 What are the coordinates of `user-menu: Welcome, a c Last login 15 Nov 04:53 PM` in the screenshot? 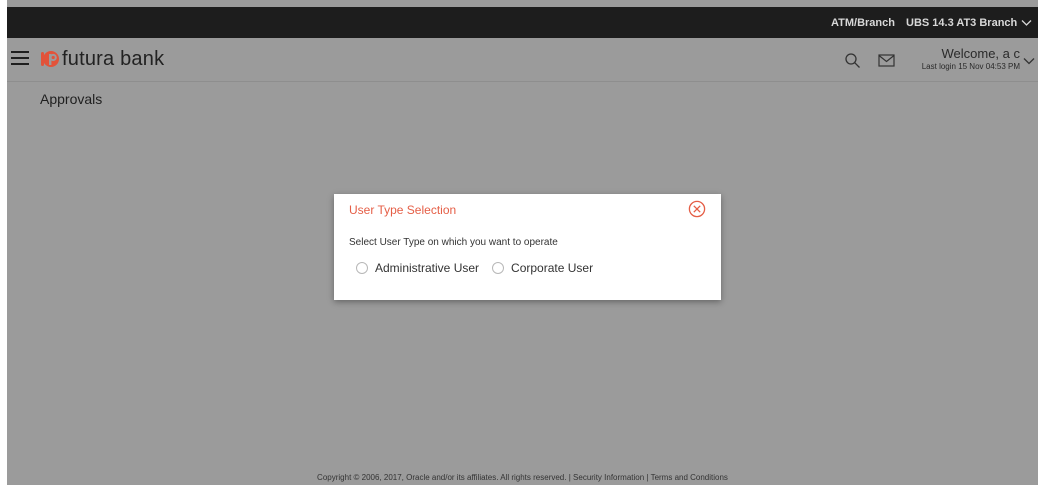 It's located at (960, 59).